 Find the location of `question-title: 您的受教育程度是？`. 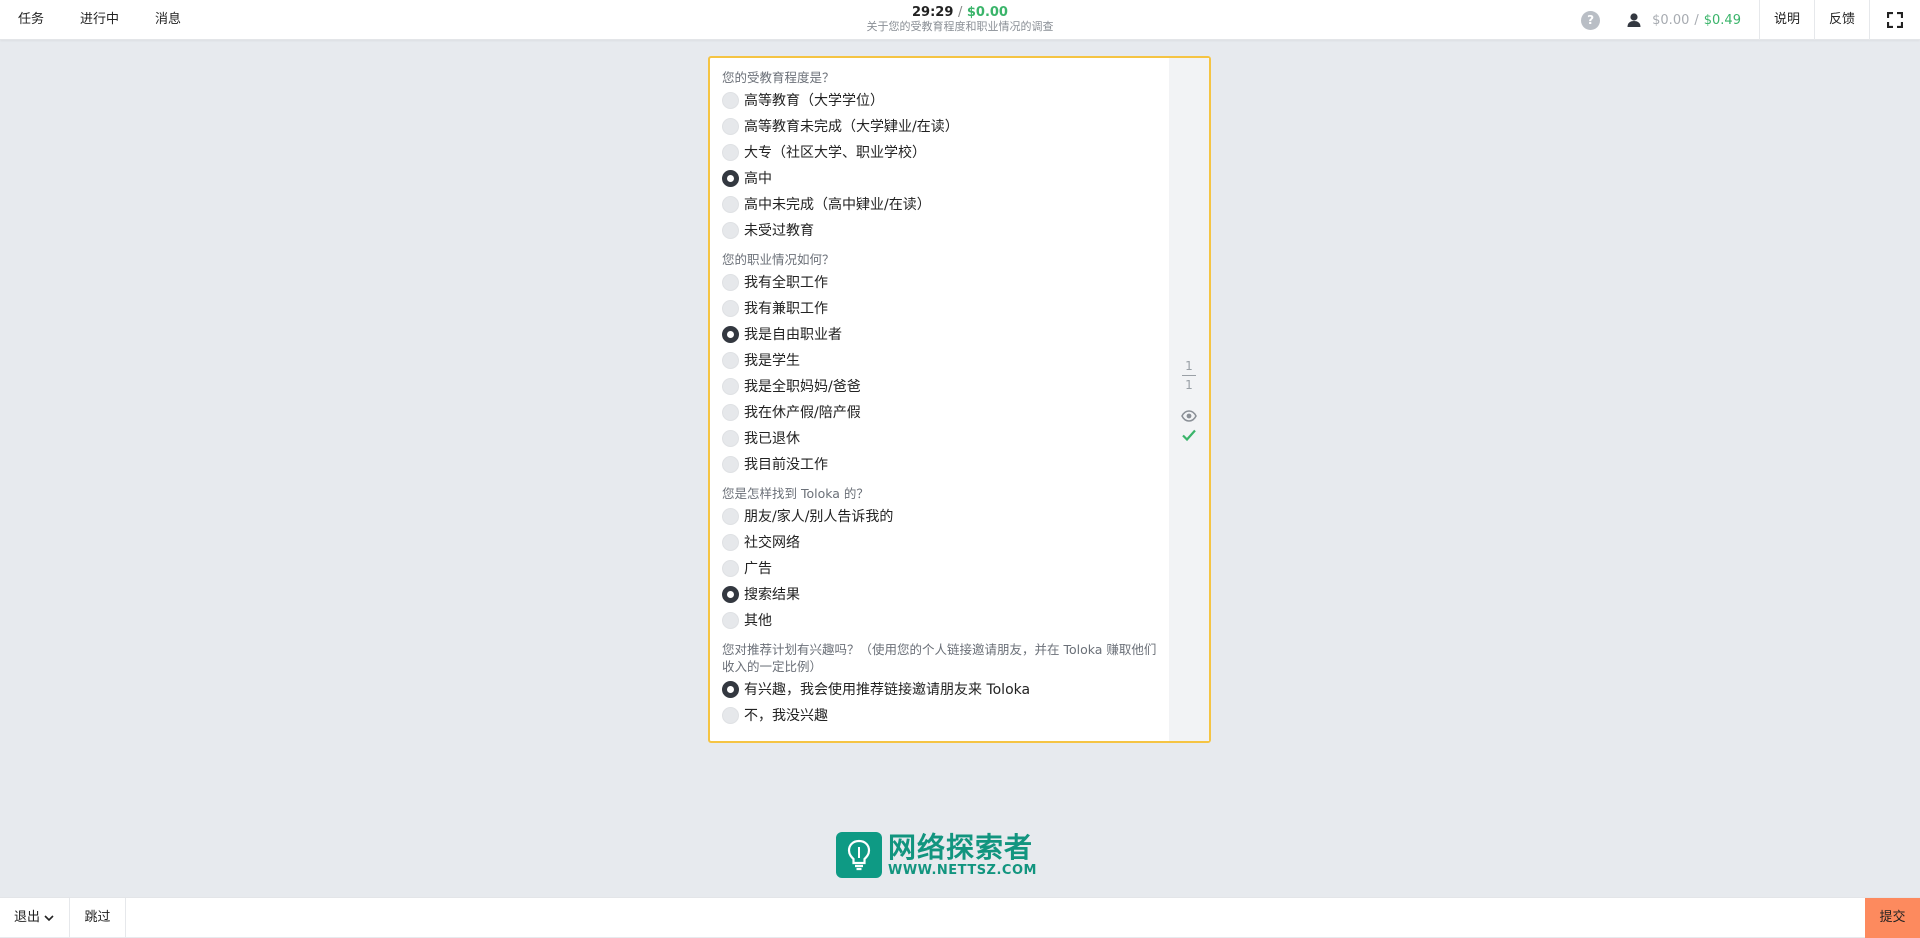

question-title: 您的受教育程度是？ is located at coordinates (778, 77).